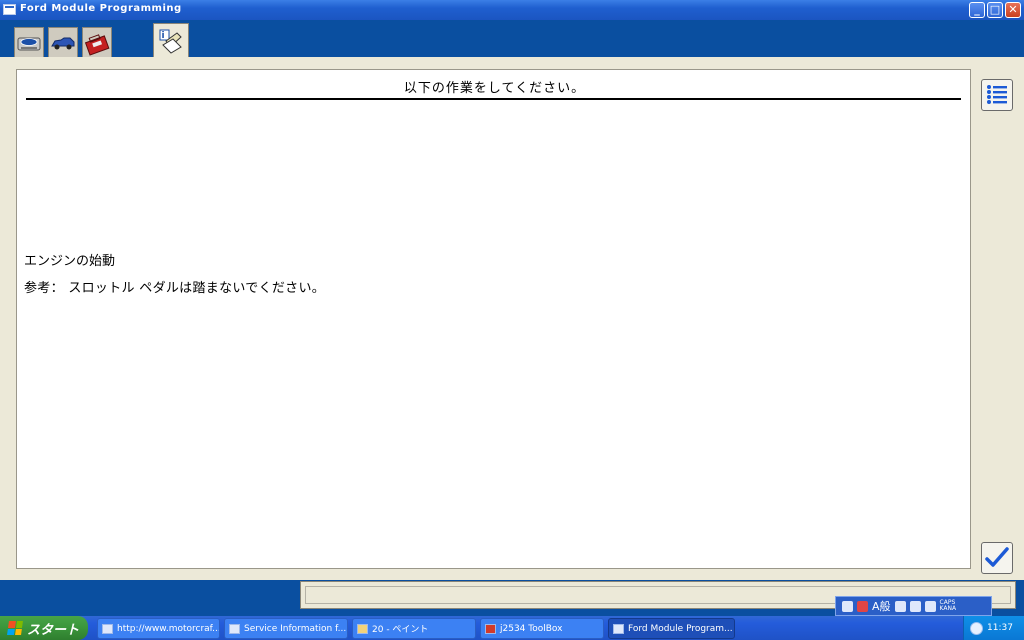 Image resolution: width=1024 pixels, height=640 pixels. I want to click on title-divider, so click(493, 99).